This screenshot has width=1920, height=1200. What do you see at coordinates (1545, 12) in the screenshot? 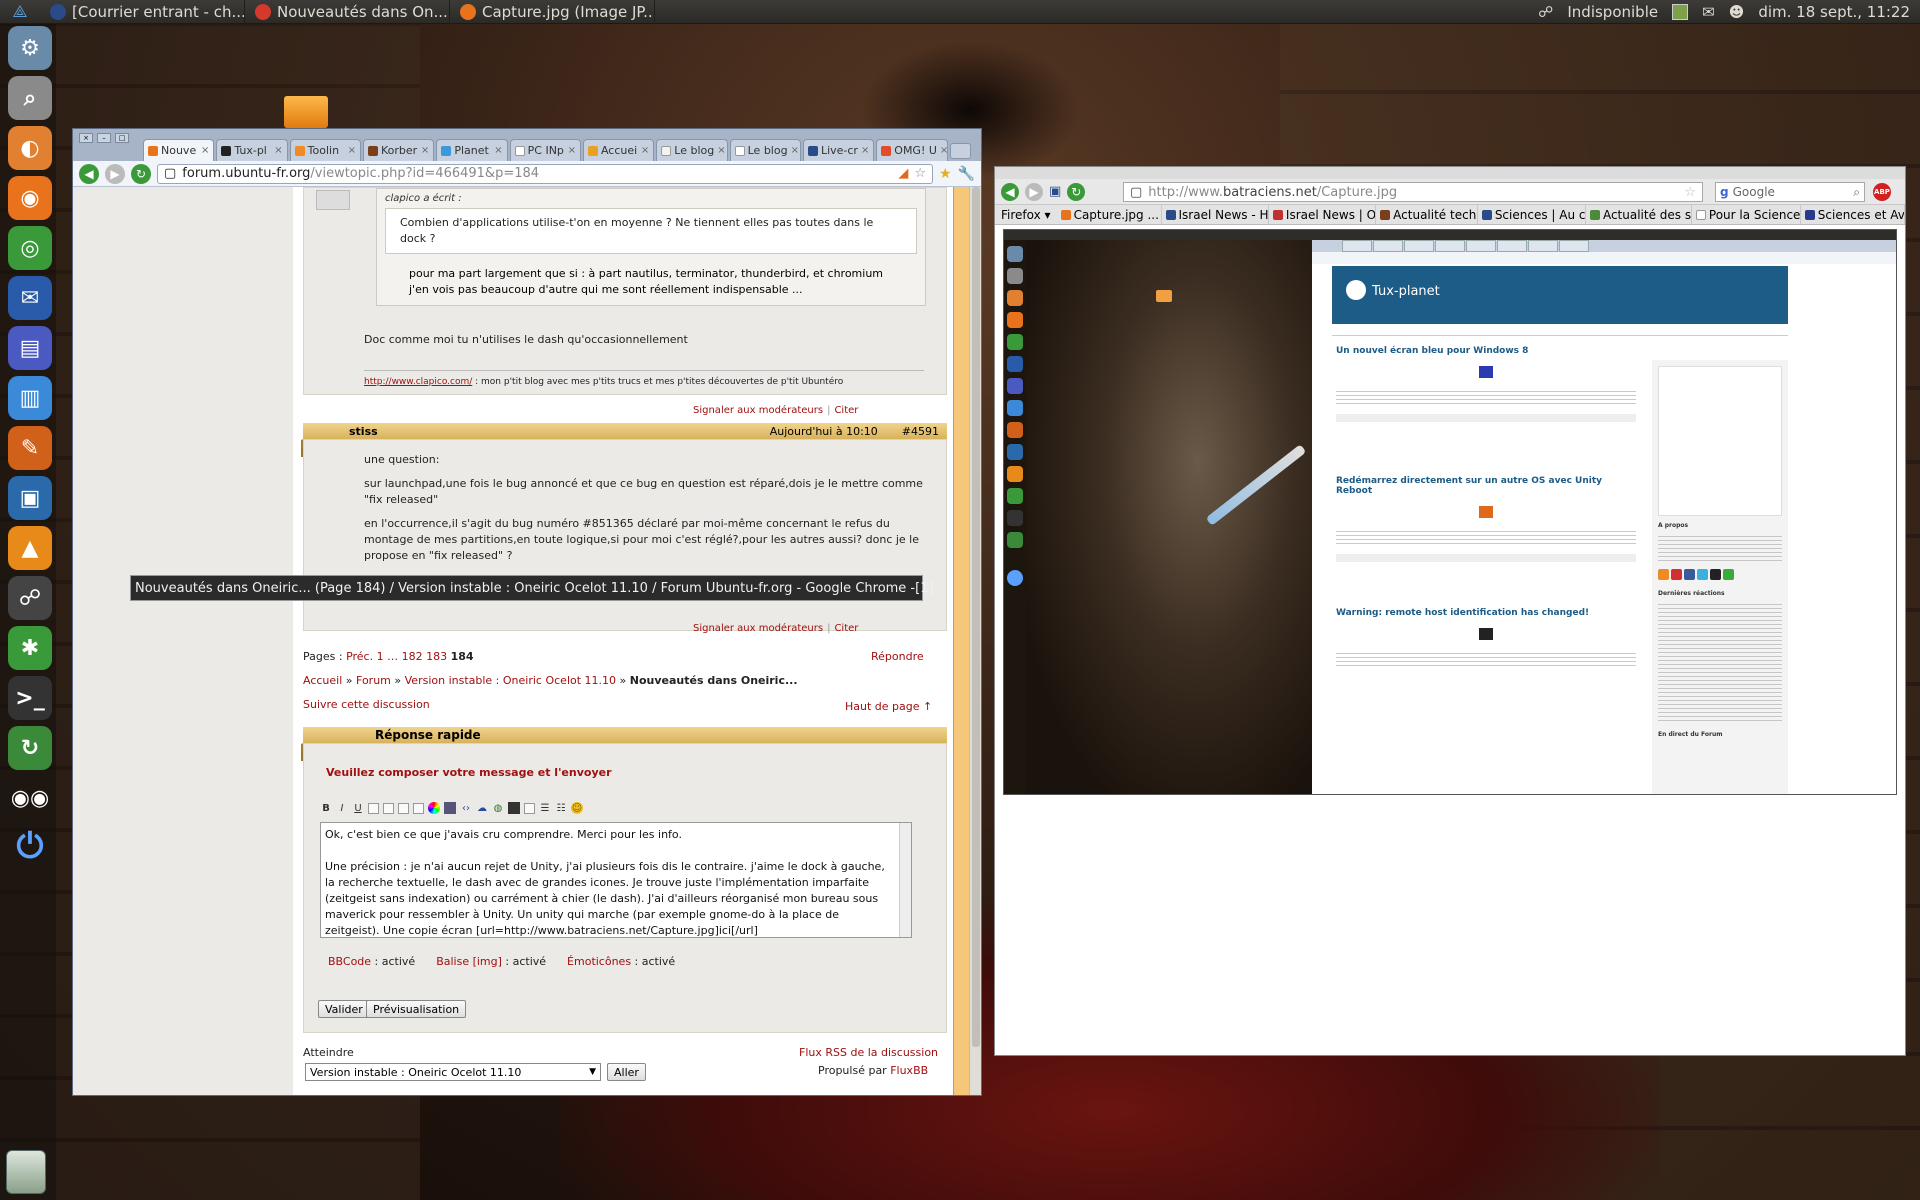
I see `status-icon: ☍` at bounding box center [1545, 12].